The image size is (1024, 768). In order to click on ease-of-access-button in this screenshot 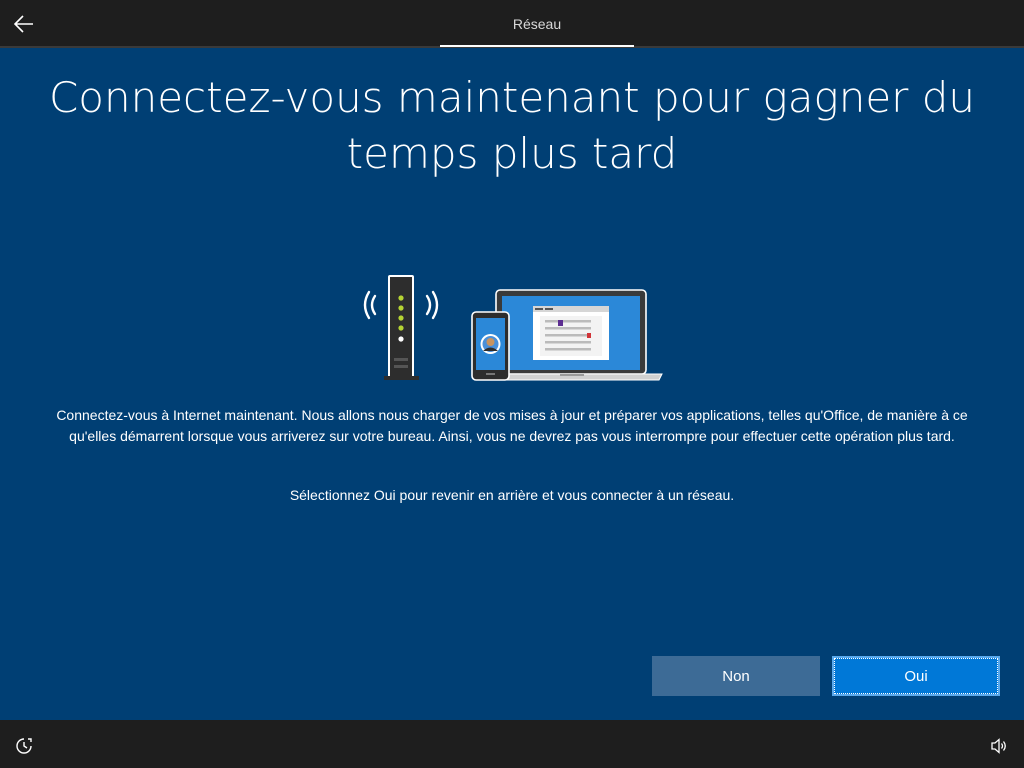, I will do `click(24, 746)`.